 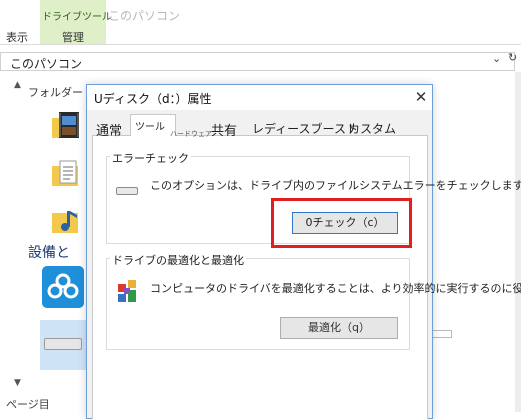 What do you see at coordinates (305, 128) in the screenshot?
I see `tab-readyboost: レディースブースト` at bounding box center [305, 128].